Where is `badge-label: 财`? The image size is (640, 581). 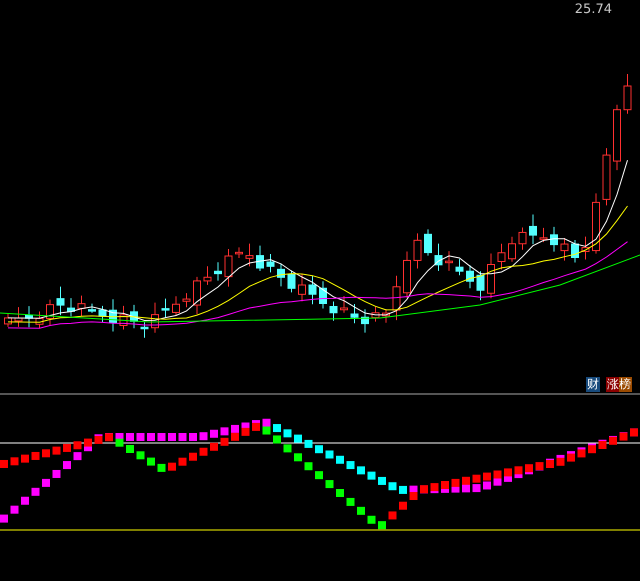
badge-label: 财 is located at coordinates (593, 384).